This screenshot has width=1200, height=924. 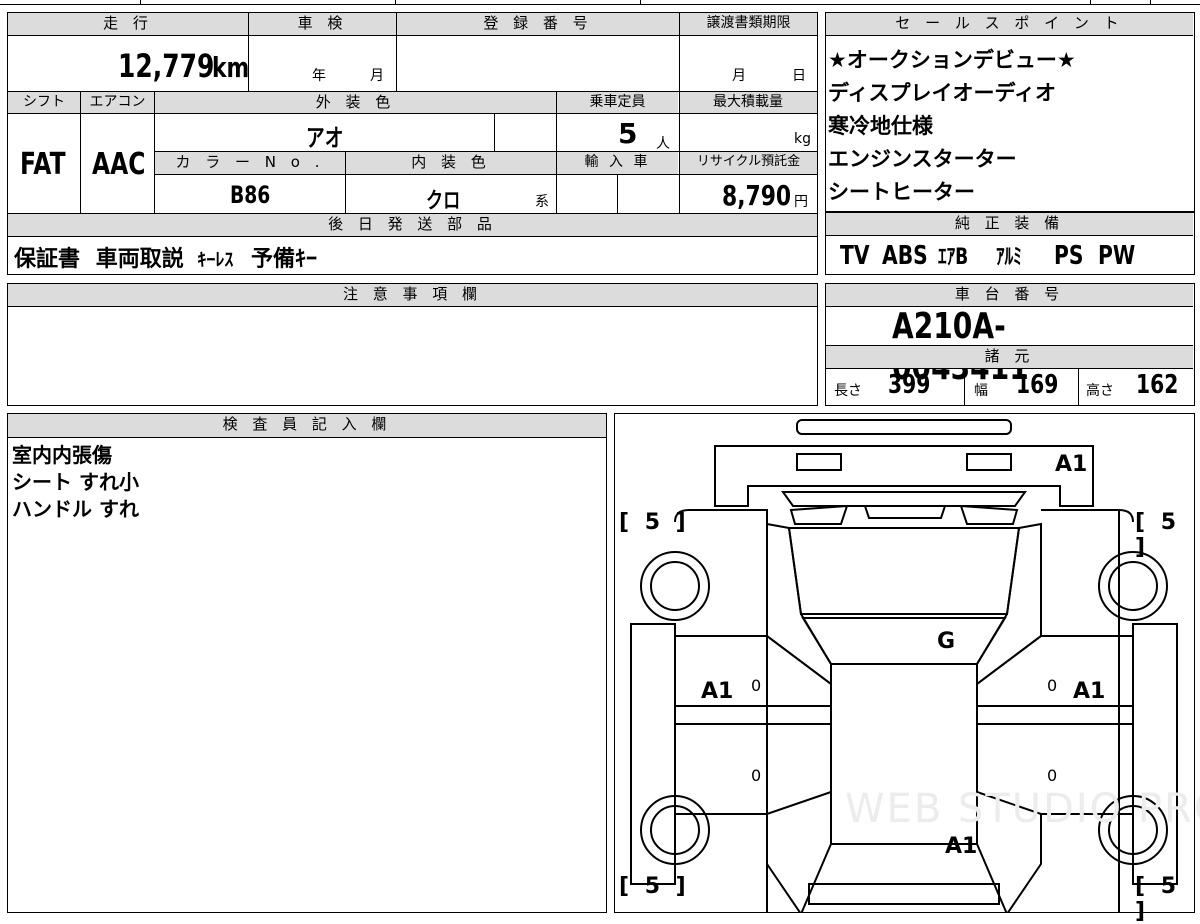 What do you see at coordinates (1158, 899) in the screenshot?
I see `tire-bracket-bottom-right: [ 5 ]` at bounding box center [1158, 899].